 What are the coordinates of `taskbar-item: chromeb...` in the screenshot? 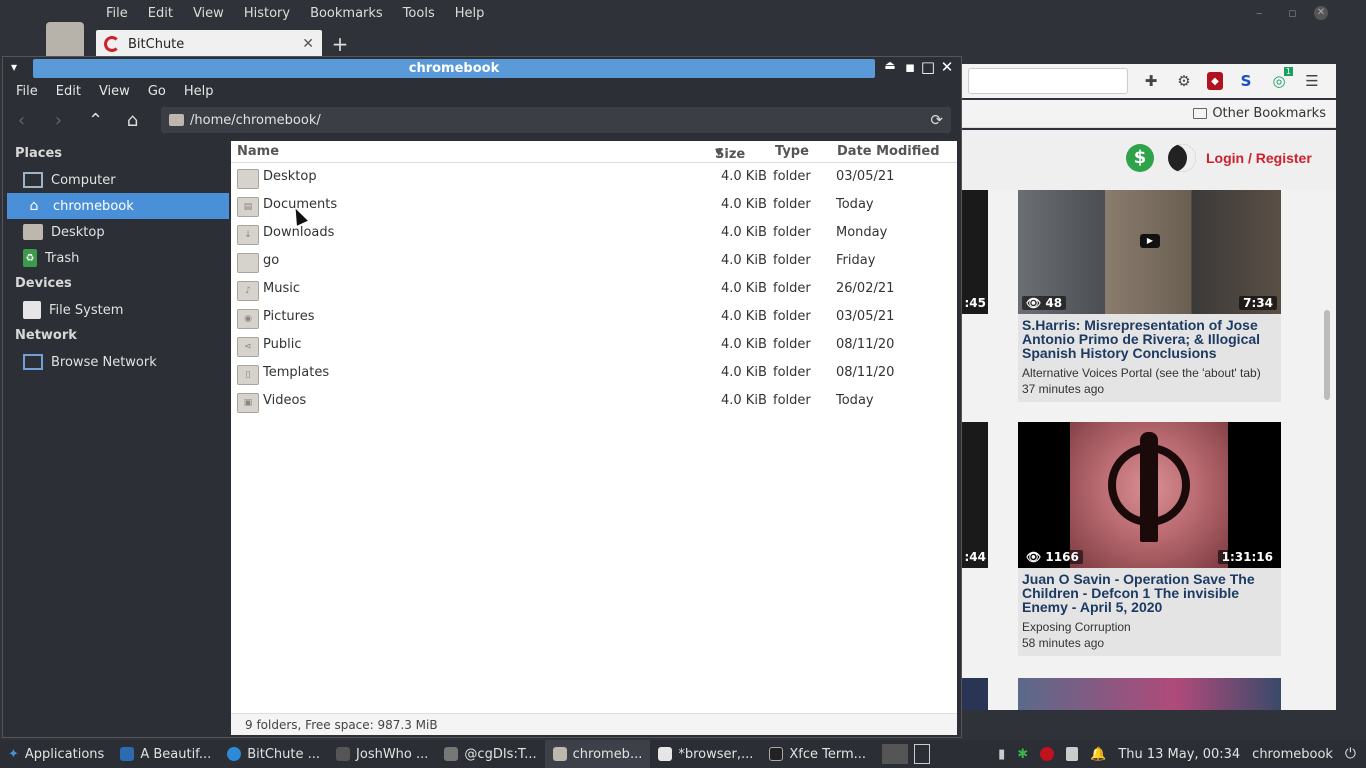 It's located at (597, 754).